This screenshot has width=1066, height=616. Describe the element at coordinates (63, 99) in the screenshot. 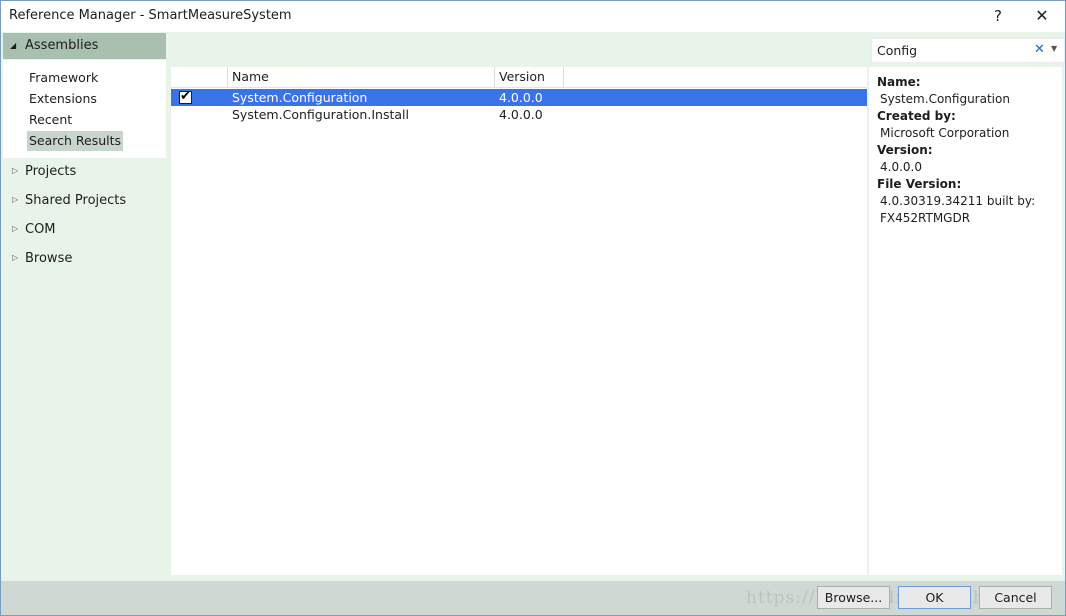

I see `sidebar-item-extensions: Extensions` at that location.